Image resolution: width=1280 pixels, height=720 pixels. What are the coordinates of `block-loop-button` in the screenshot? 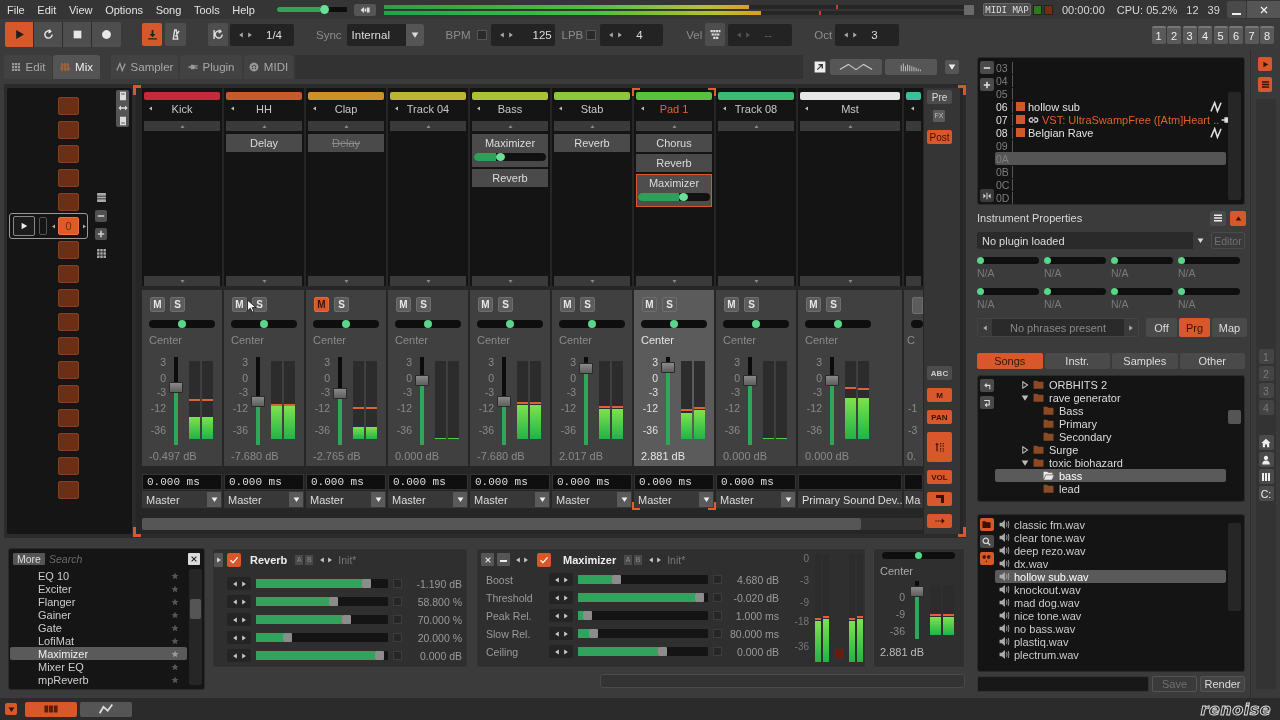 It's located at (218, 34).